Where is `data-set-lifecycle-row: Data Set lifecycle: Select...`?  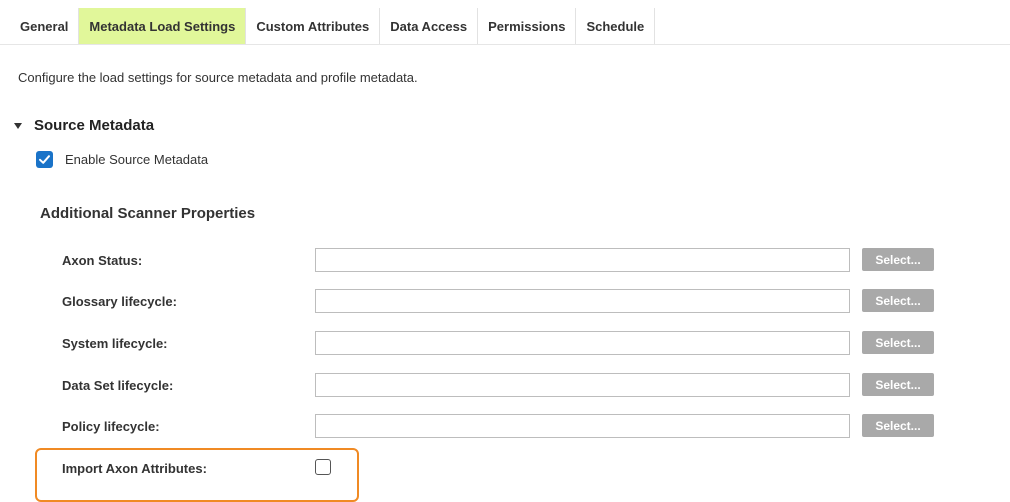
data-set-lifecycle-row: Data Set lifecycle: Select... is located at coordinates (502, 385).